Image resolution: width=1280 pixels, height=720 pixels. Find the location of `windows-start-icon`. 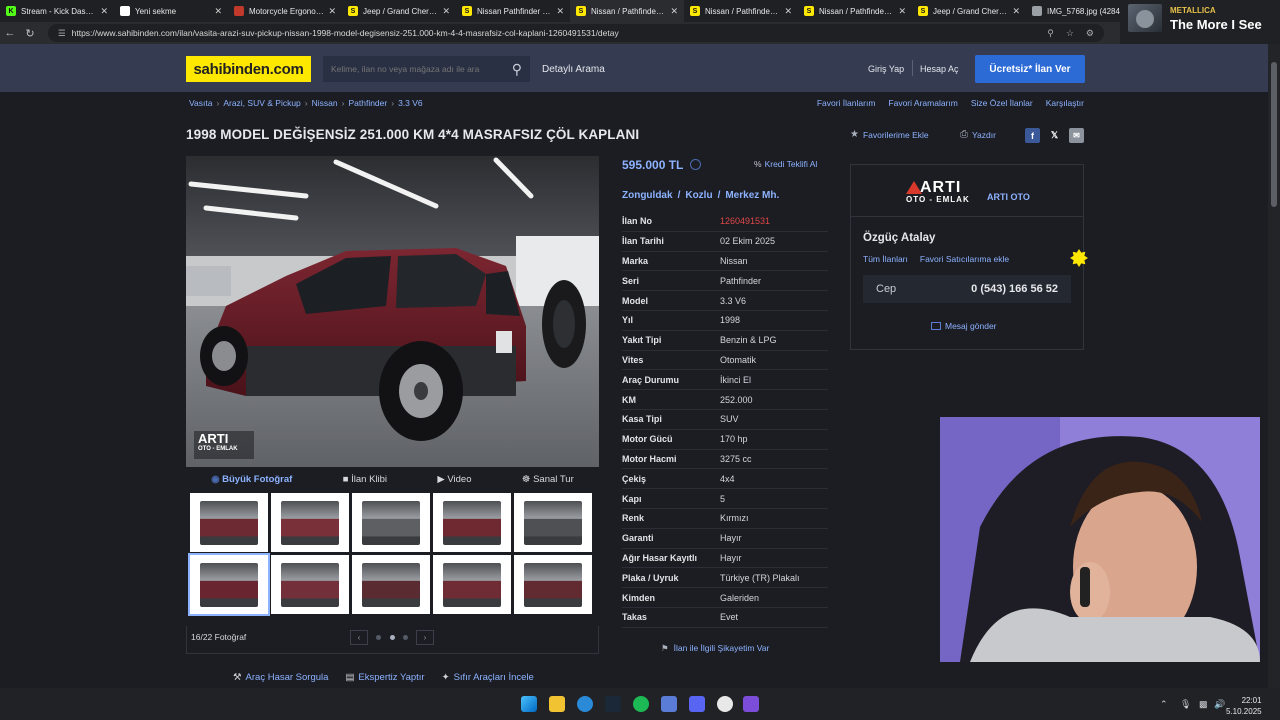

windows-start-icon is located at coordinates (529, 704).